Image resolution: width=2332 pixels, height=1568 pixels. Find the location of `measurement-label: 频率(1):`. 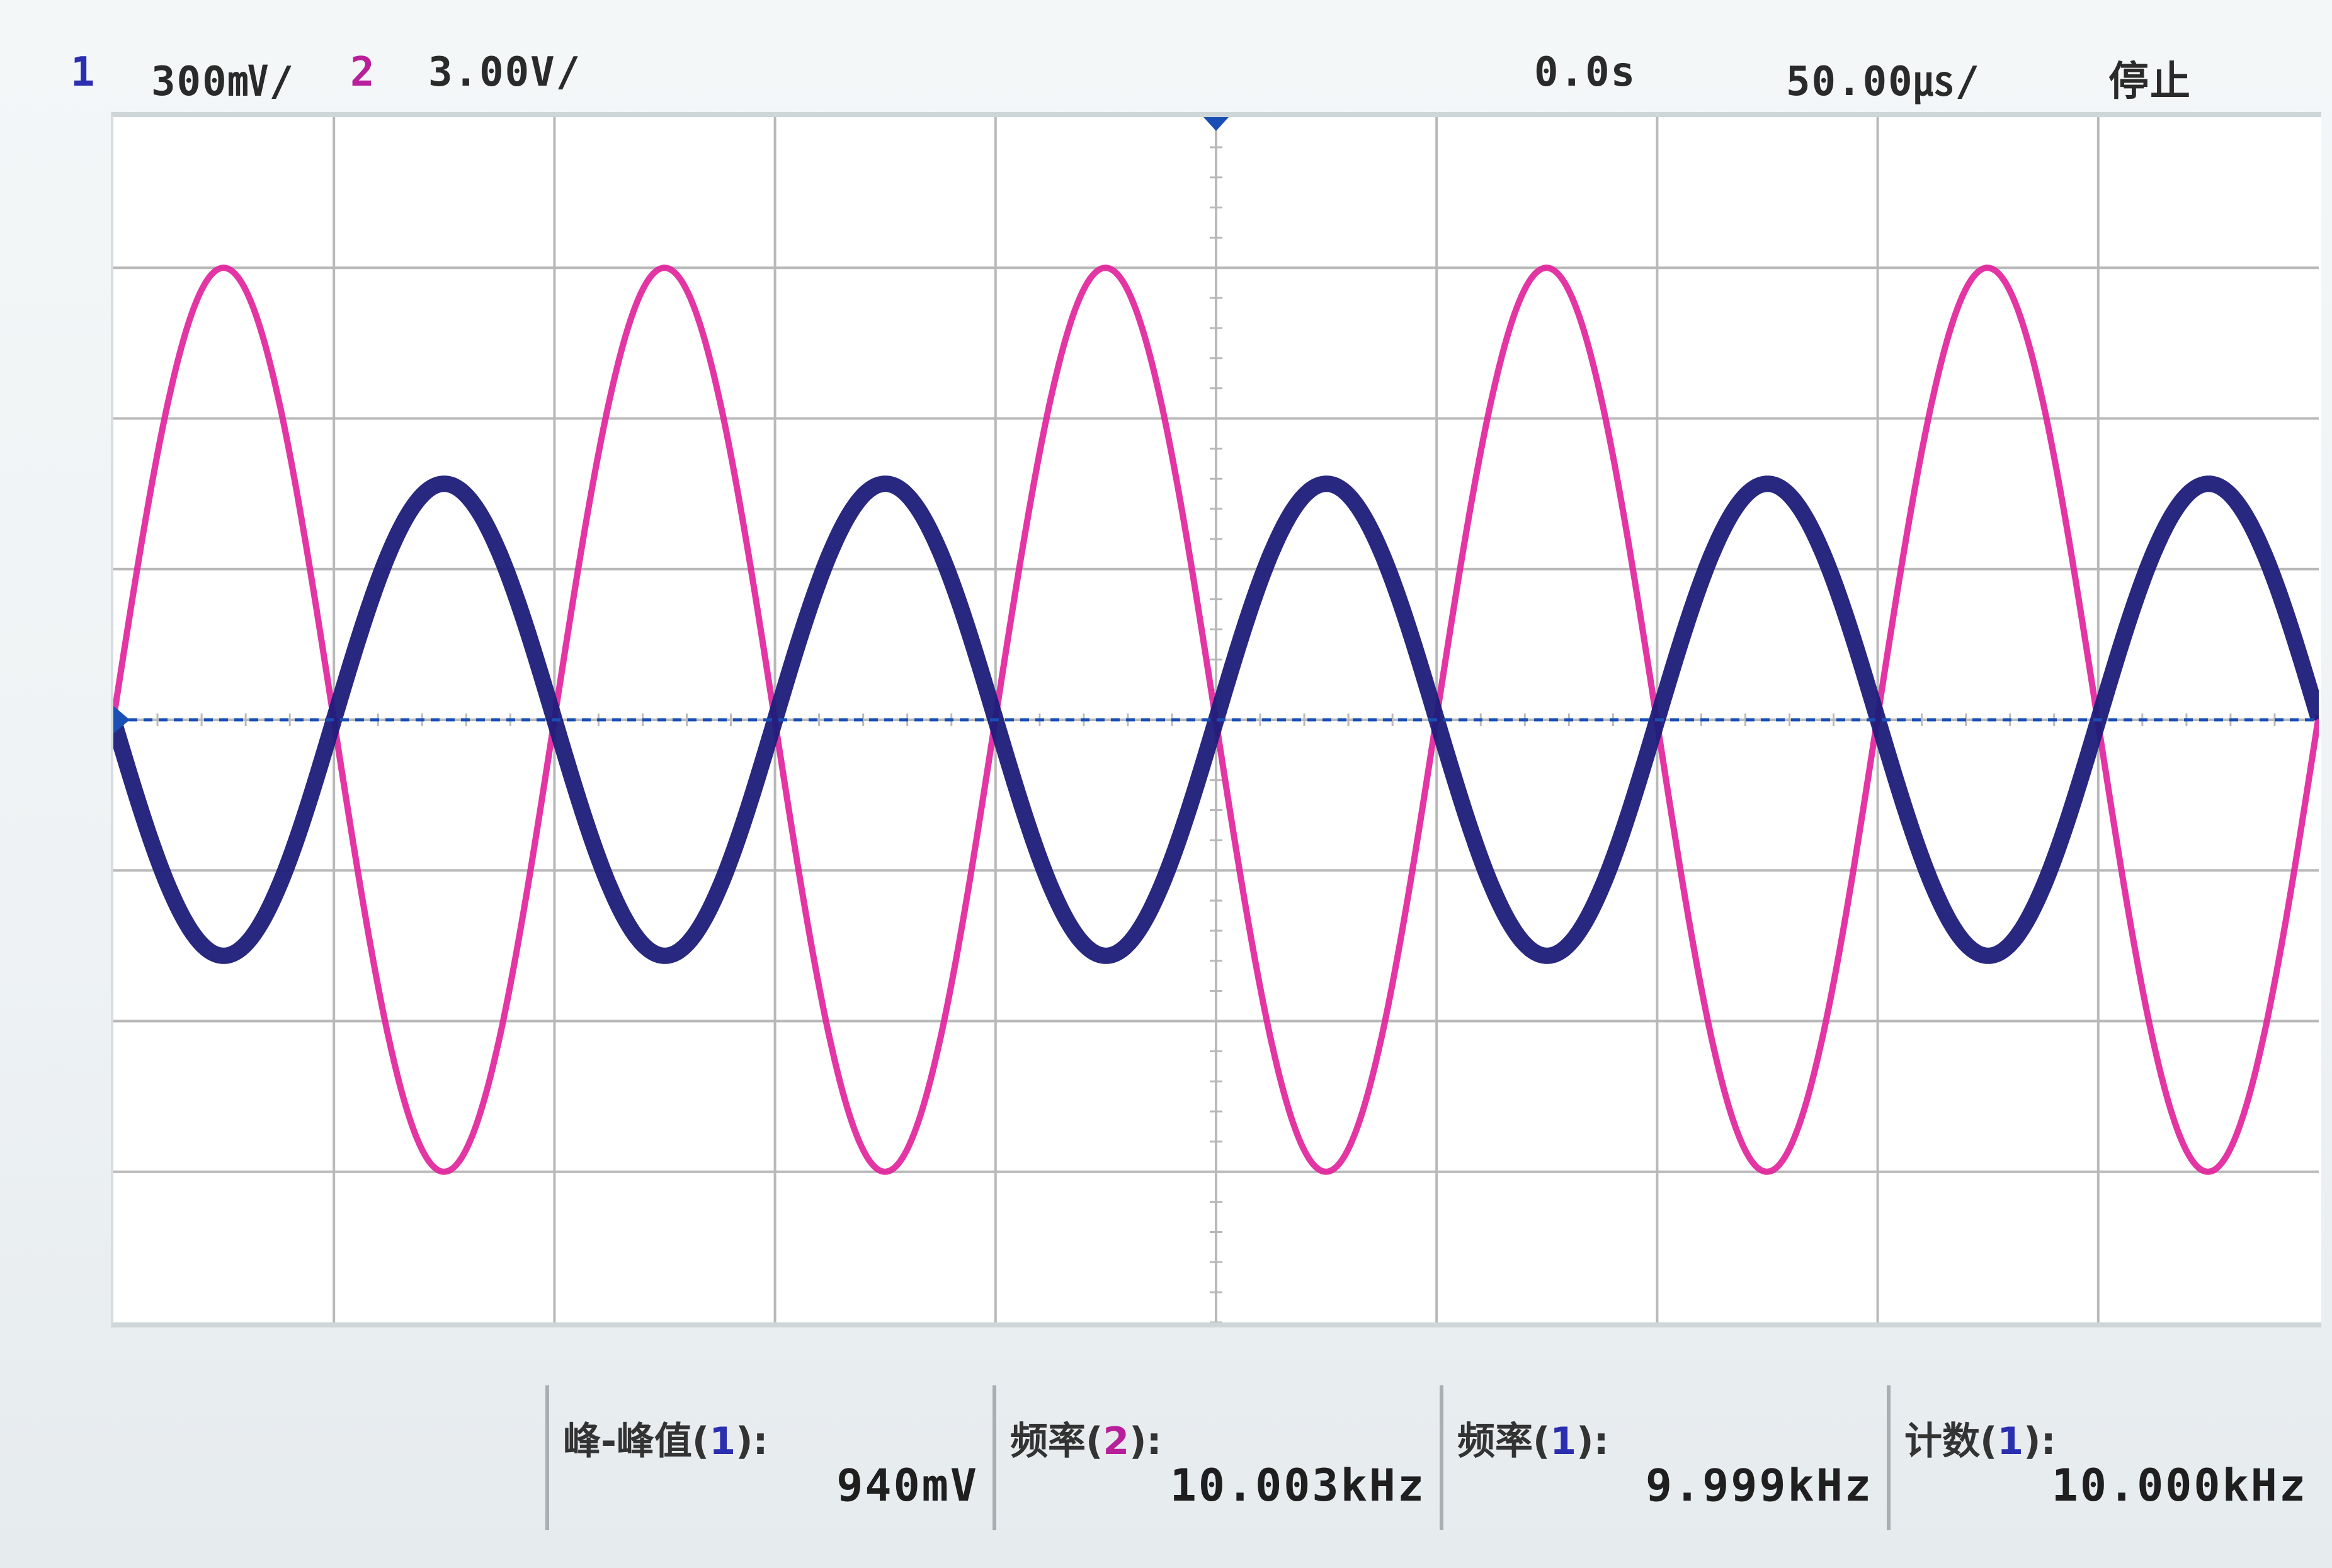

measurement-label: 频率(1): is located at coordinates (1533, 1441).